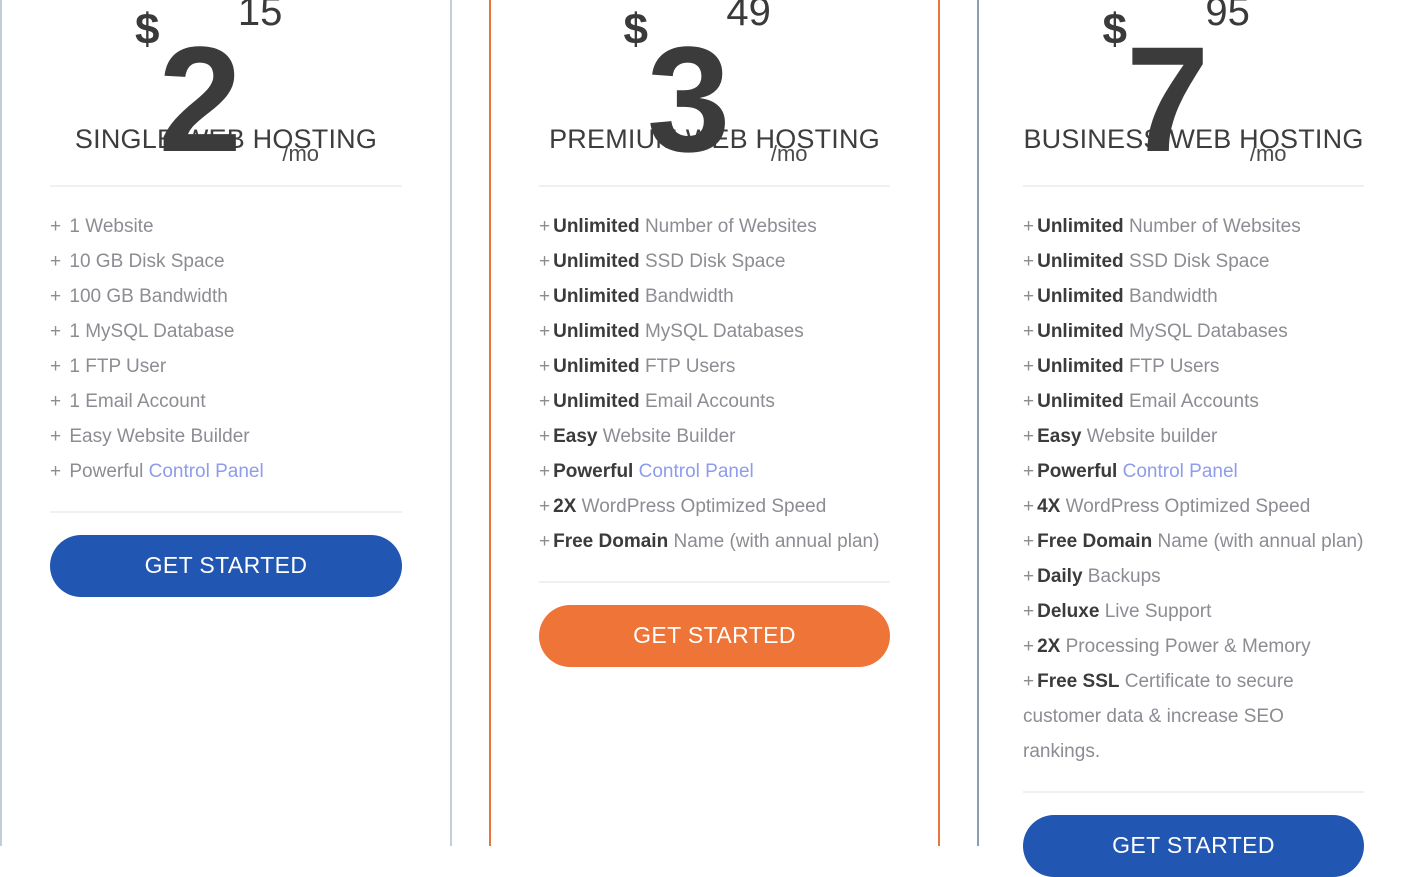 The width and height of the screenshot is (1410, 877). I want to click on price-premium: $349/mo, so click(714, 87).